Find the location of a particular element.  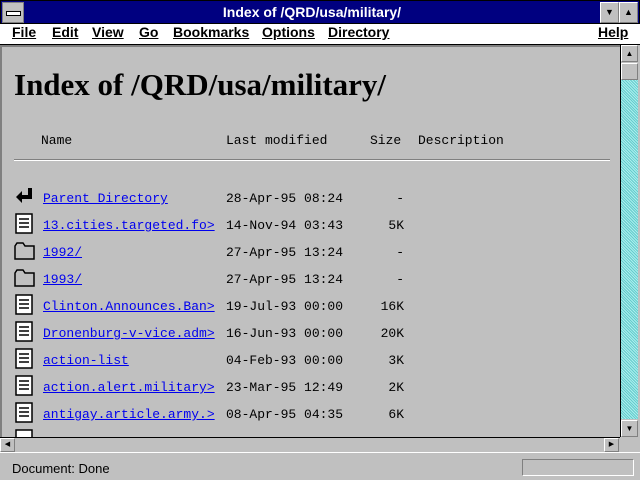

menu-bookmarks: Bookmarks is located at coordinates (211, 32).